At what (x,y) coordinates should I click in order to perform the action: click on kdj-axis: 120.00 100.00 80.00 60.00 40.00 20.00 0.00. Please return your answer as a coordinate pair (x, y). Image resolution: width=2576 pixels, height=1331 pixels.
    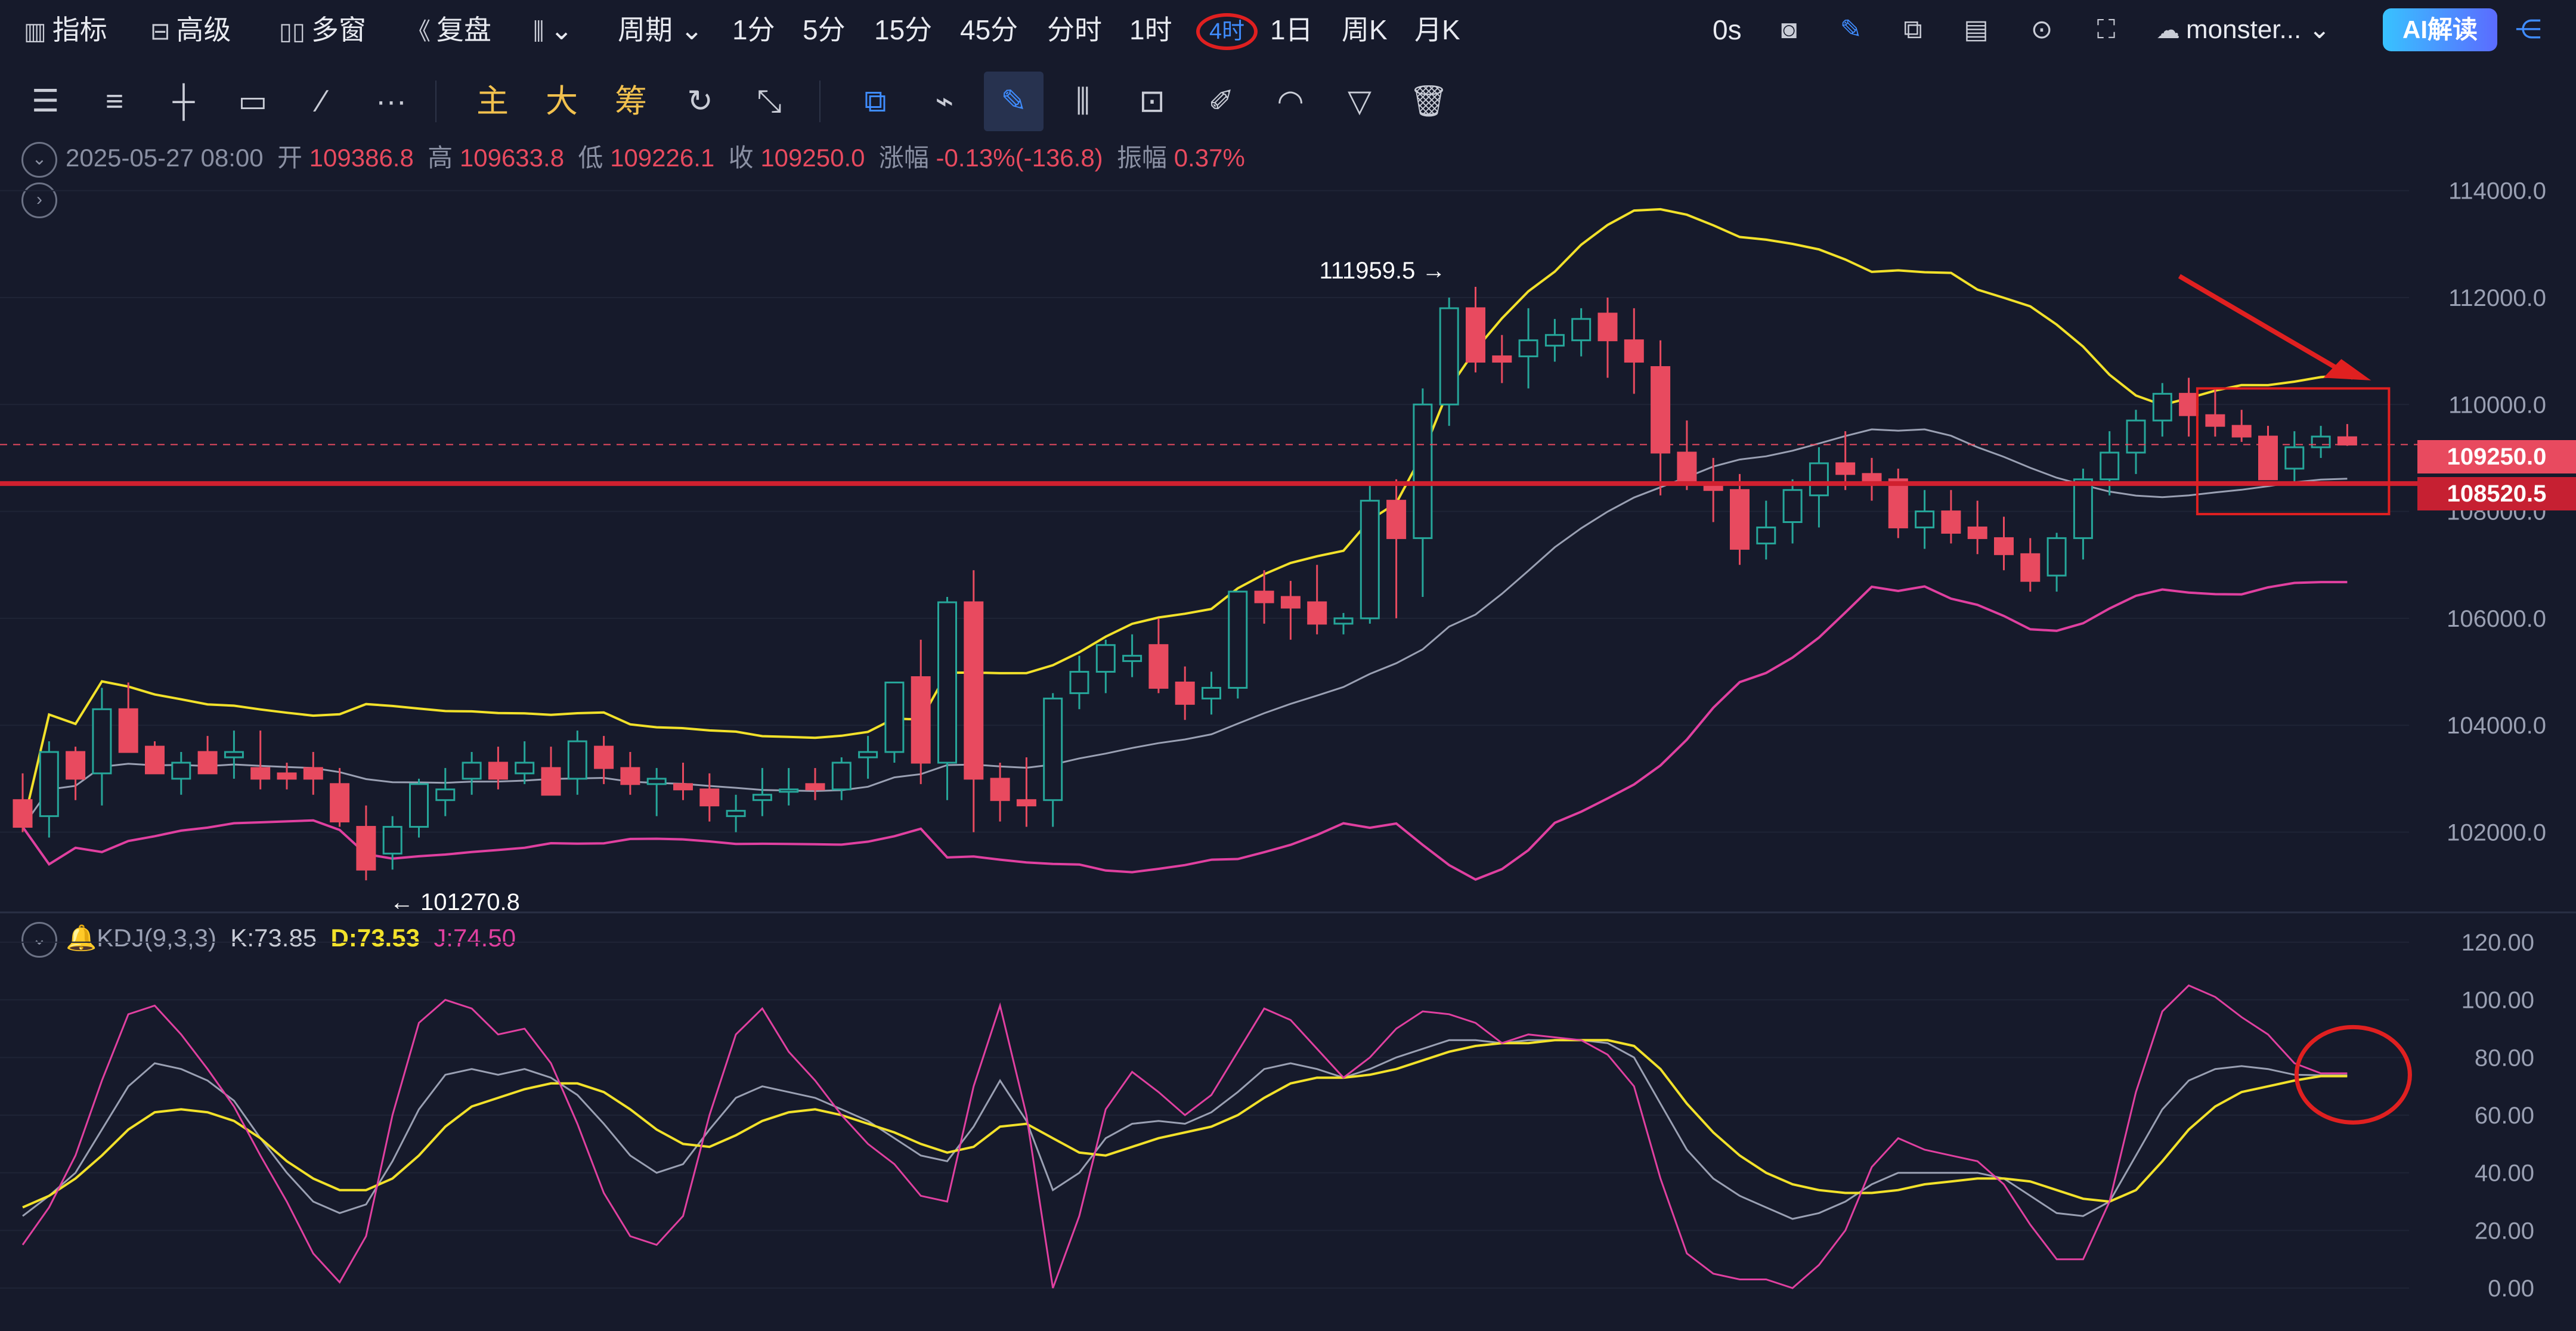
    Looking at the image, I should click on (2498, 1116).